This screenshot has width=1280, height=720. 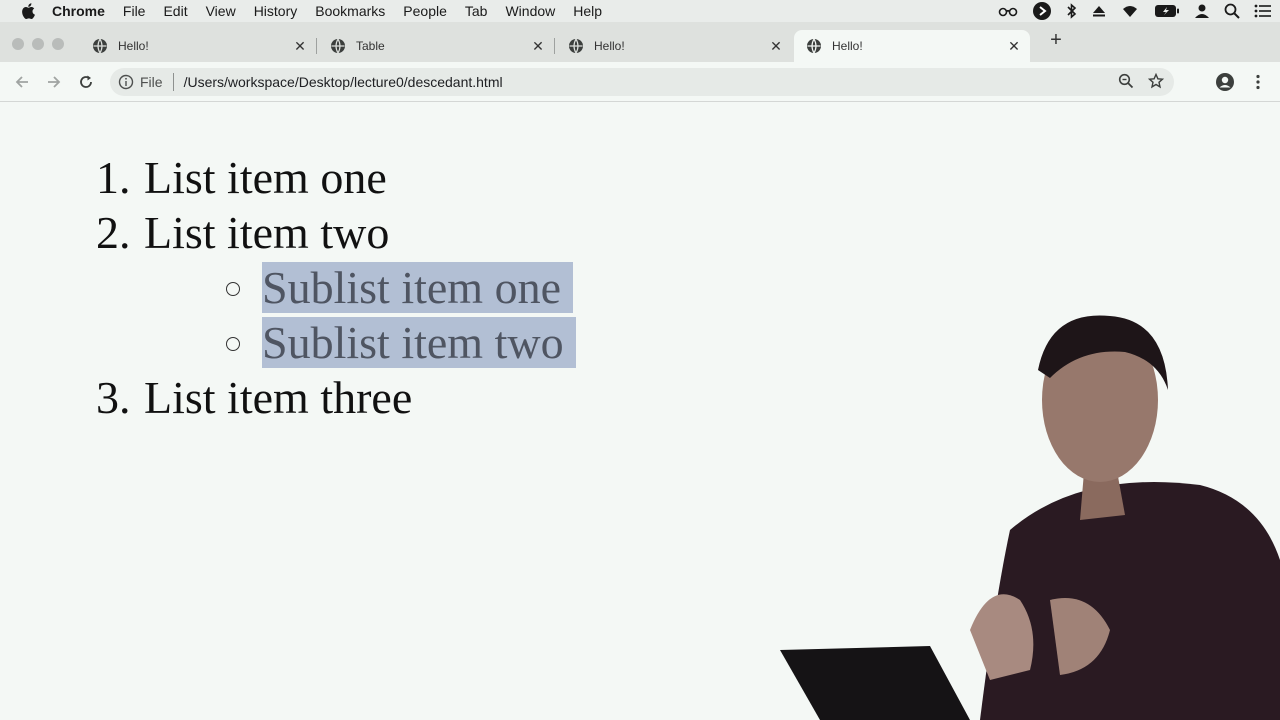 I want to click on back-button, so click(x=22, y=82).